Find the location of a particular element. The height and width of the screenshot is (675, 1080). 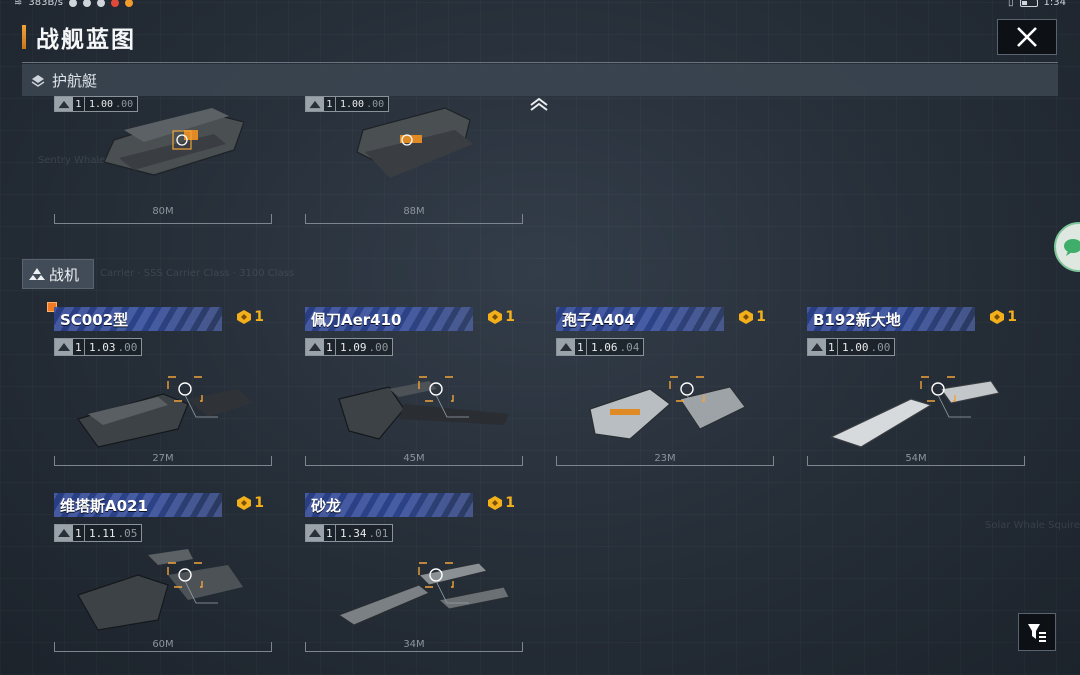

vibrate-icon: ▯ is located at coordinates (1011, 4).